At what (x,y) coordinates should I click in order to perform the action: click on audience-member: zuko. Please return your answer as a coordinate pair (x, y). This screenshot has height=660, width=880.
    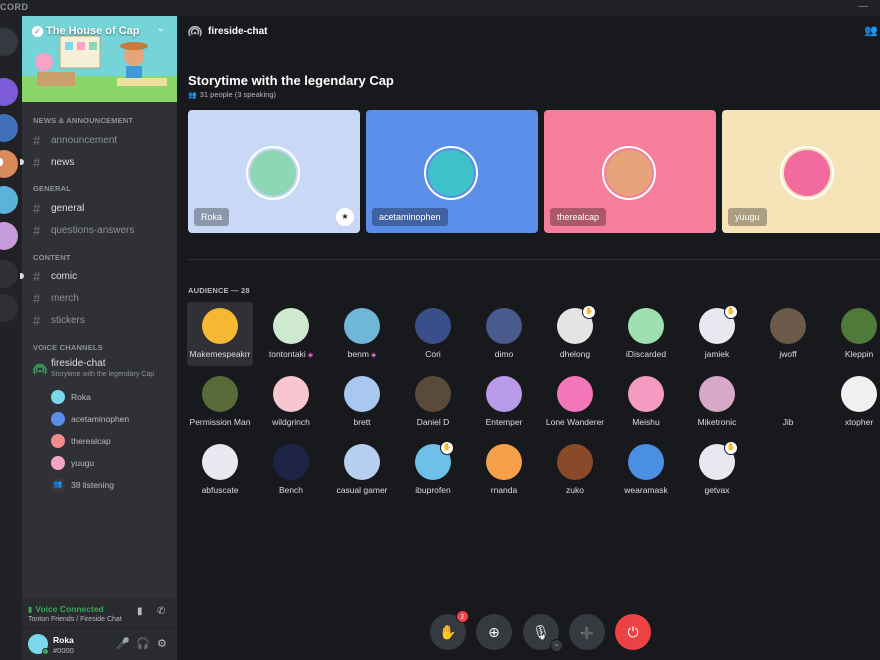
    Looking at the image, I should click on (575, 470).